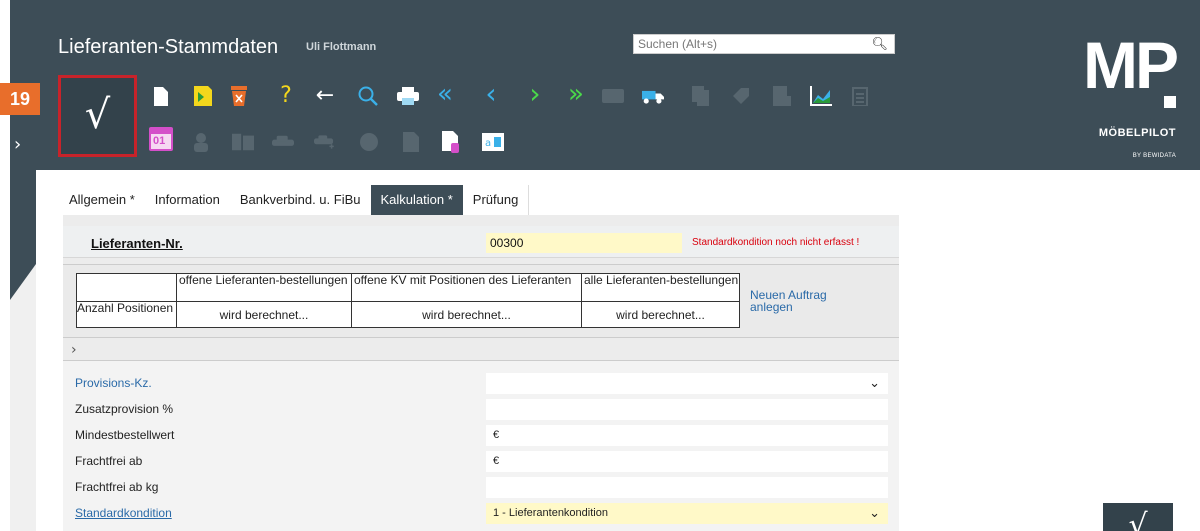  Describe the element at coordinates (687, 461) in the screenshot. I see `frachtfrei-input: €` at that location.